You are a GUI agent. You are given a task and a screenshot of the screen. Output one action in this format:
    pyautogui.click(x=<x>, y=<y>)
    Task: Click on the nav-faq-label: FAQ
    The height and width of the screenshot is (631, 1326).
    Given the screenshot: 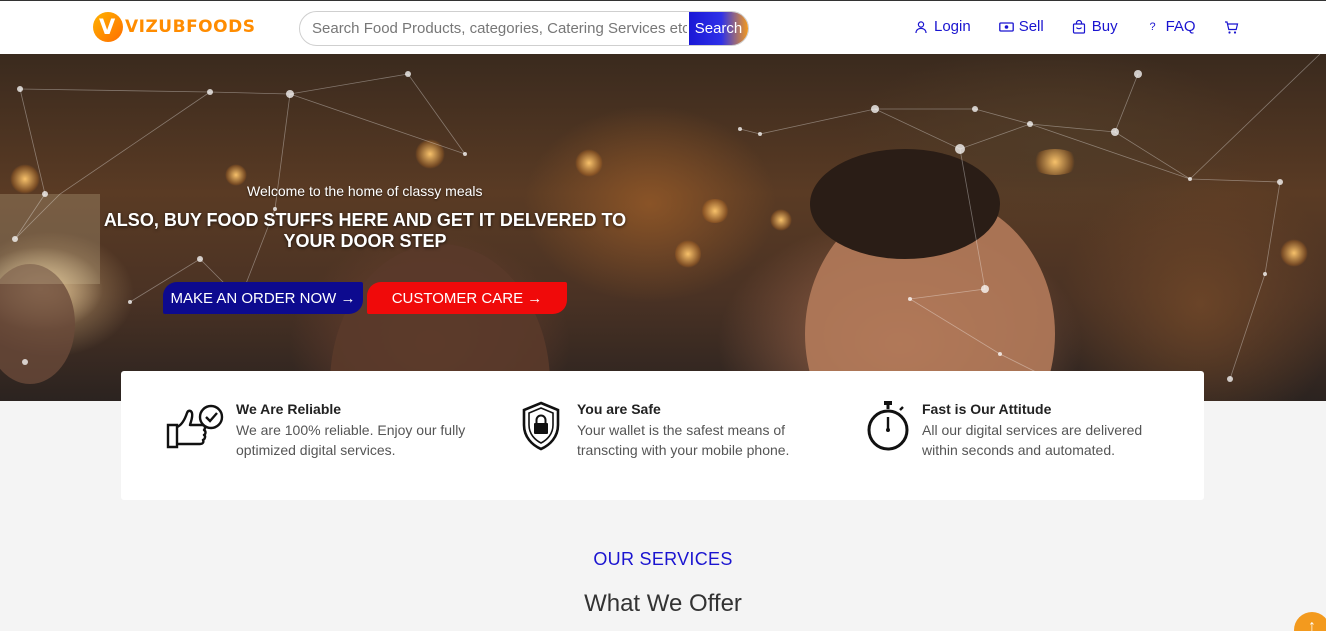 What is the action you would take?
    pyautogui.click(x=1180, y=26)
    